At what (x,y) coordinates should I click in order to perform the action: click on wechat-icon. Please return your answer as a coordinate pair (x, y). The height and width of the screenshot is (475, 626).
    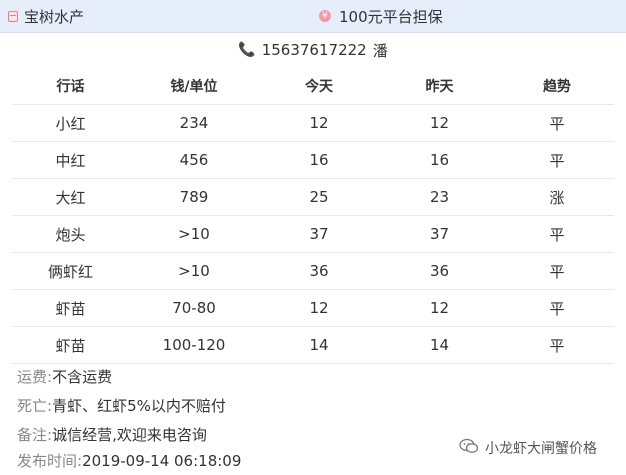
    Looking at the image, I should click on (469, 448).